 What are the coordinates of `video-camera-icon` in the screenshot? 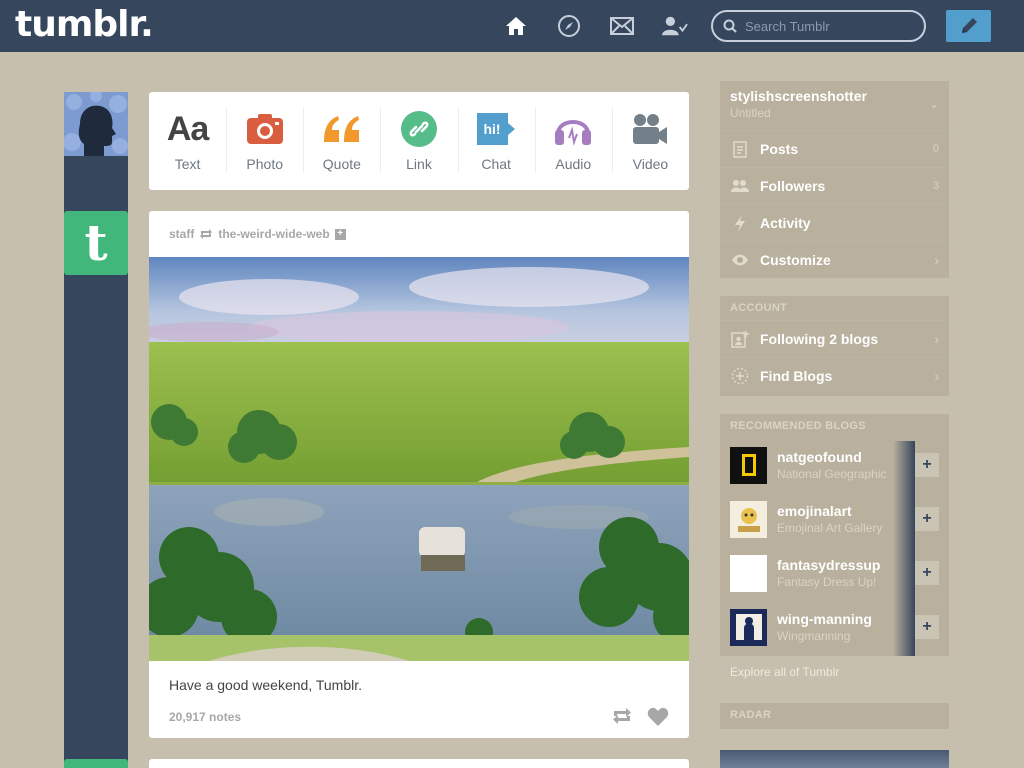 It's located at (650, 129).